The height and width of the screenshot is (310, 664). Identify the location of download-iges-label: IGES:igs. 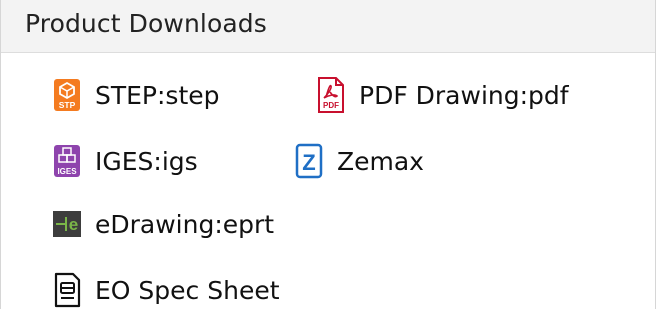
(146, 161).